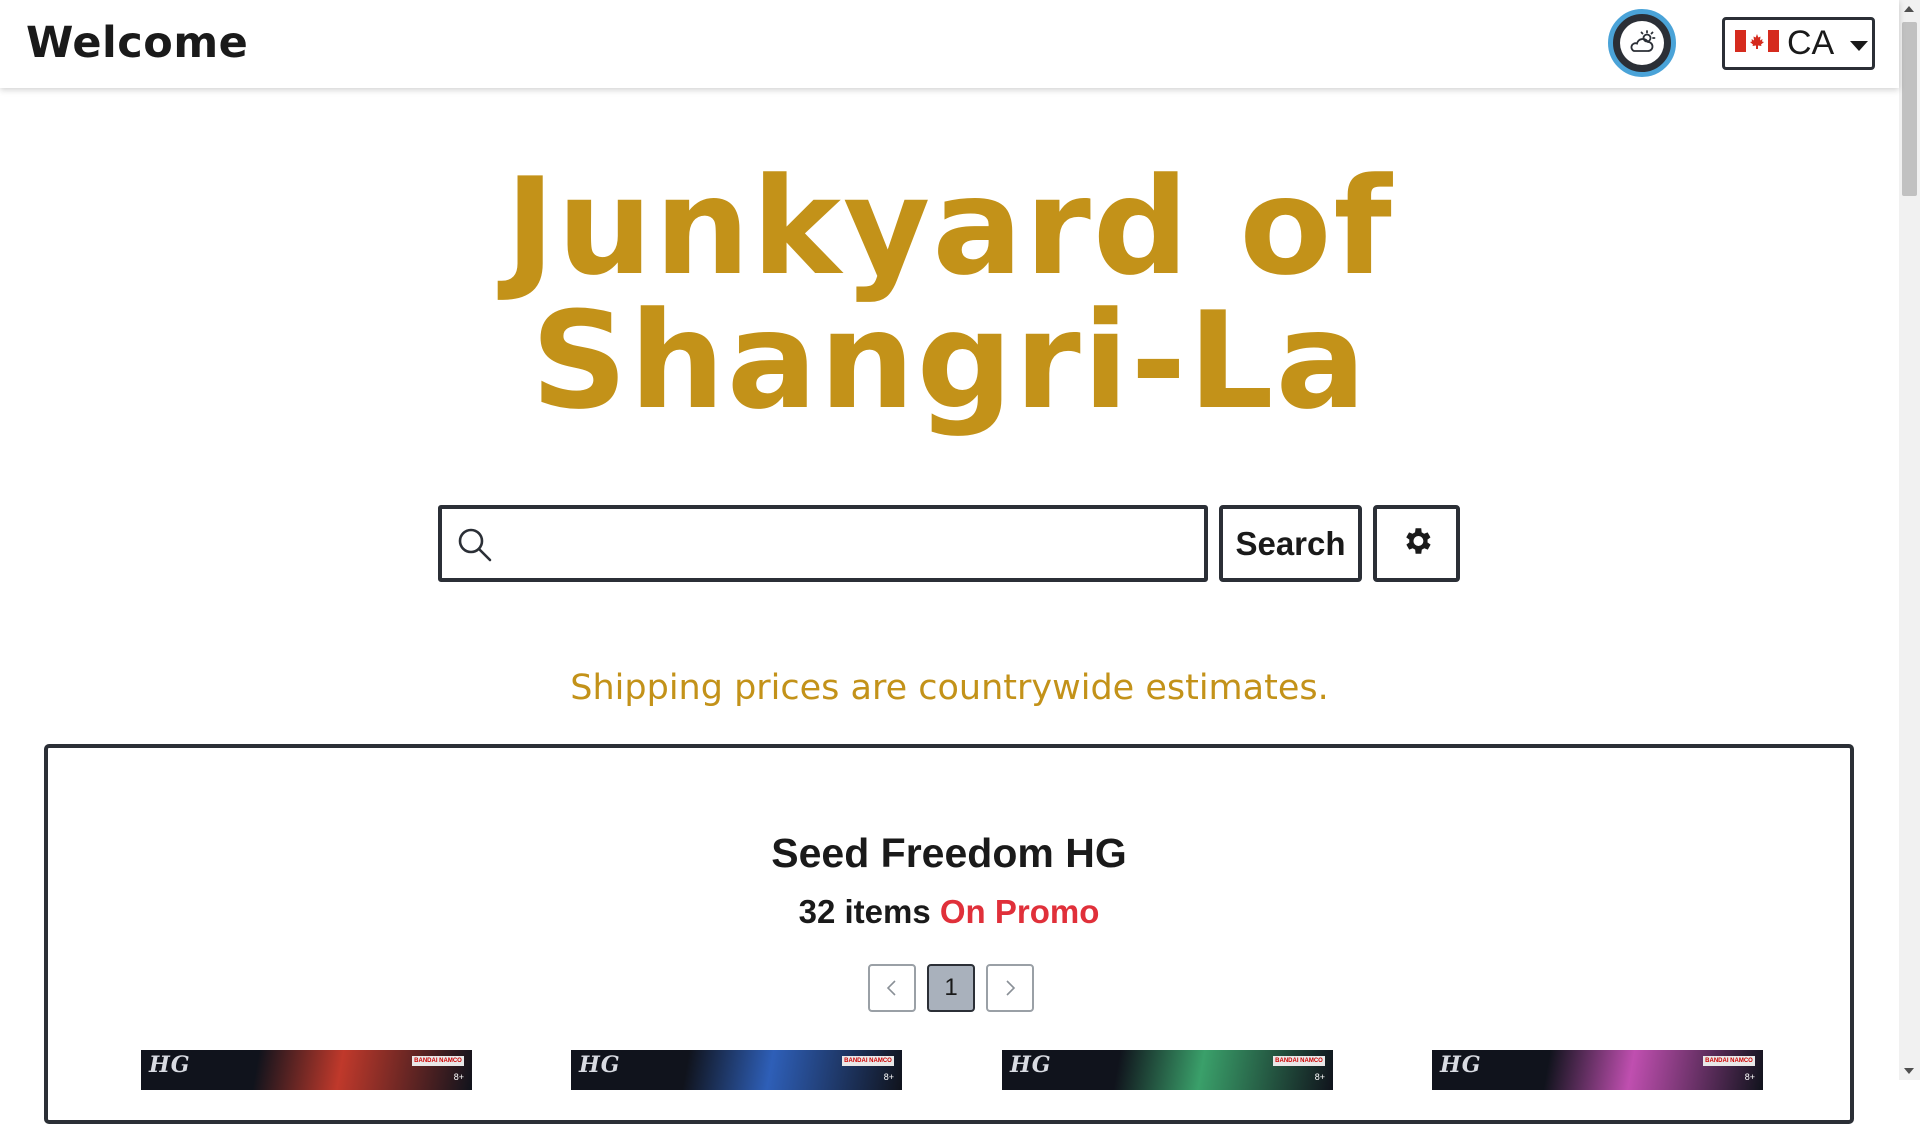 Image resolution: width=1920 pixels, height=1124 pixels. I want to click on cloud-sun-icon, so click(1642, 43).